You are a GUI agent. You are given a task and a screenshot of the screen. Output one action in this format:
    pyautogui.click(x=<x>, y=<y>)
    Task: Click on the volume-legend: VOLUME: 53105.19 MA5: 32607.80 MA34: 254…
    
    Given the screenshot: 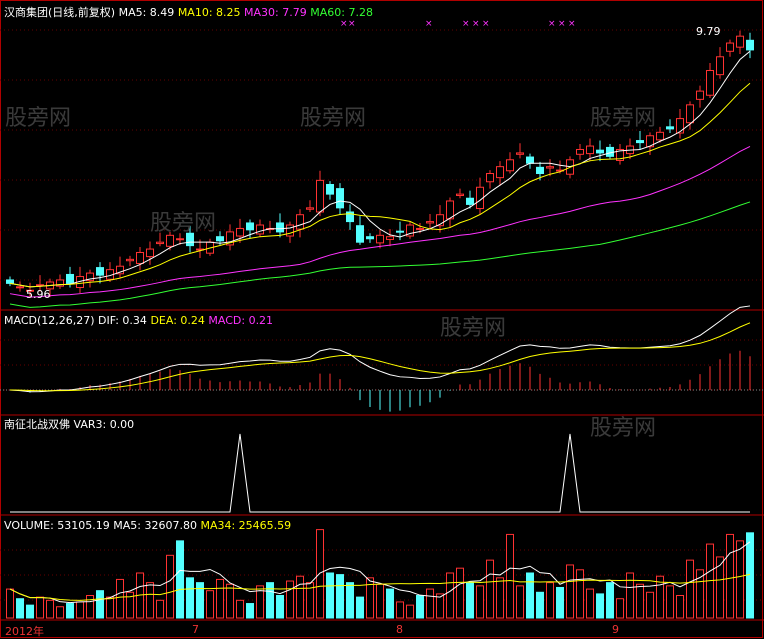 What is the action you would take?
    pyautogui.click(x=147, y=525)
    